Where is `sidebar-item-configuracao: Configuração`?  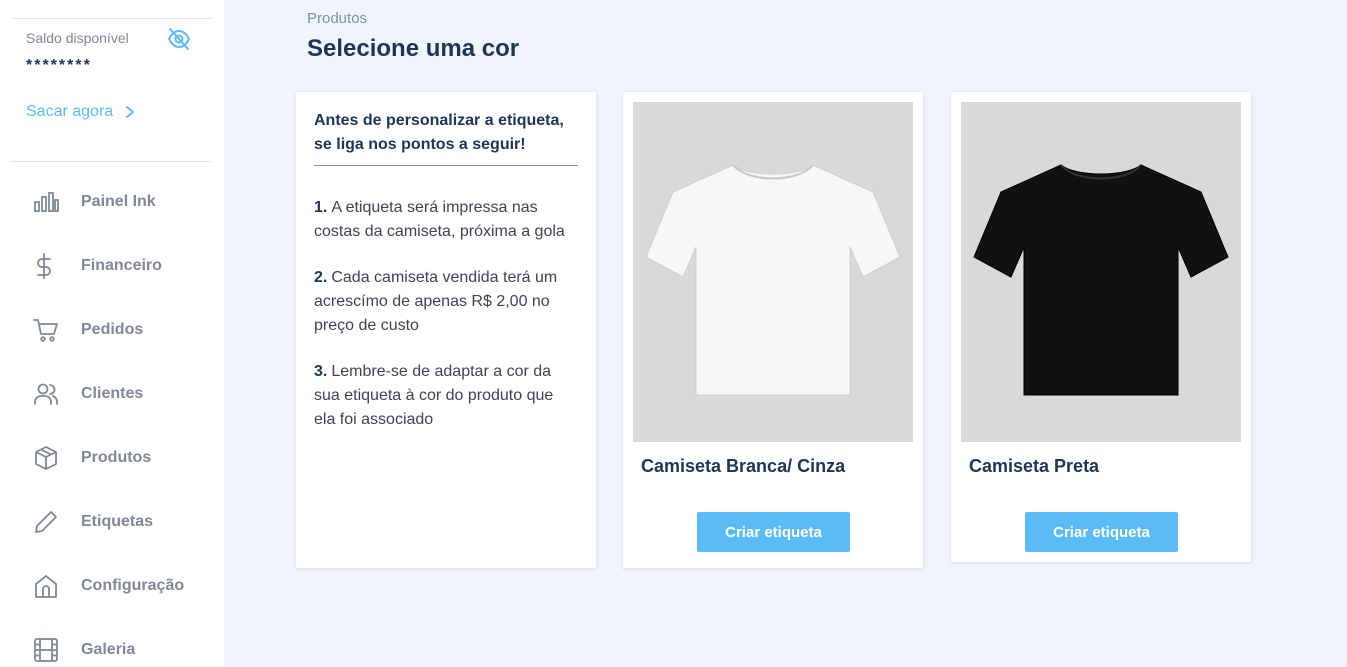 sidebar-item-configuracao: Configuração is located at coordinates (112, 586).